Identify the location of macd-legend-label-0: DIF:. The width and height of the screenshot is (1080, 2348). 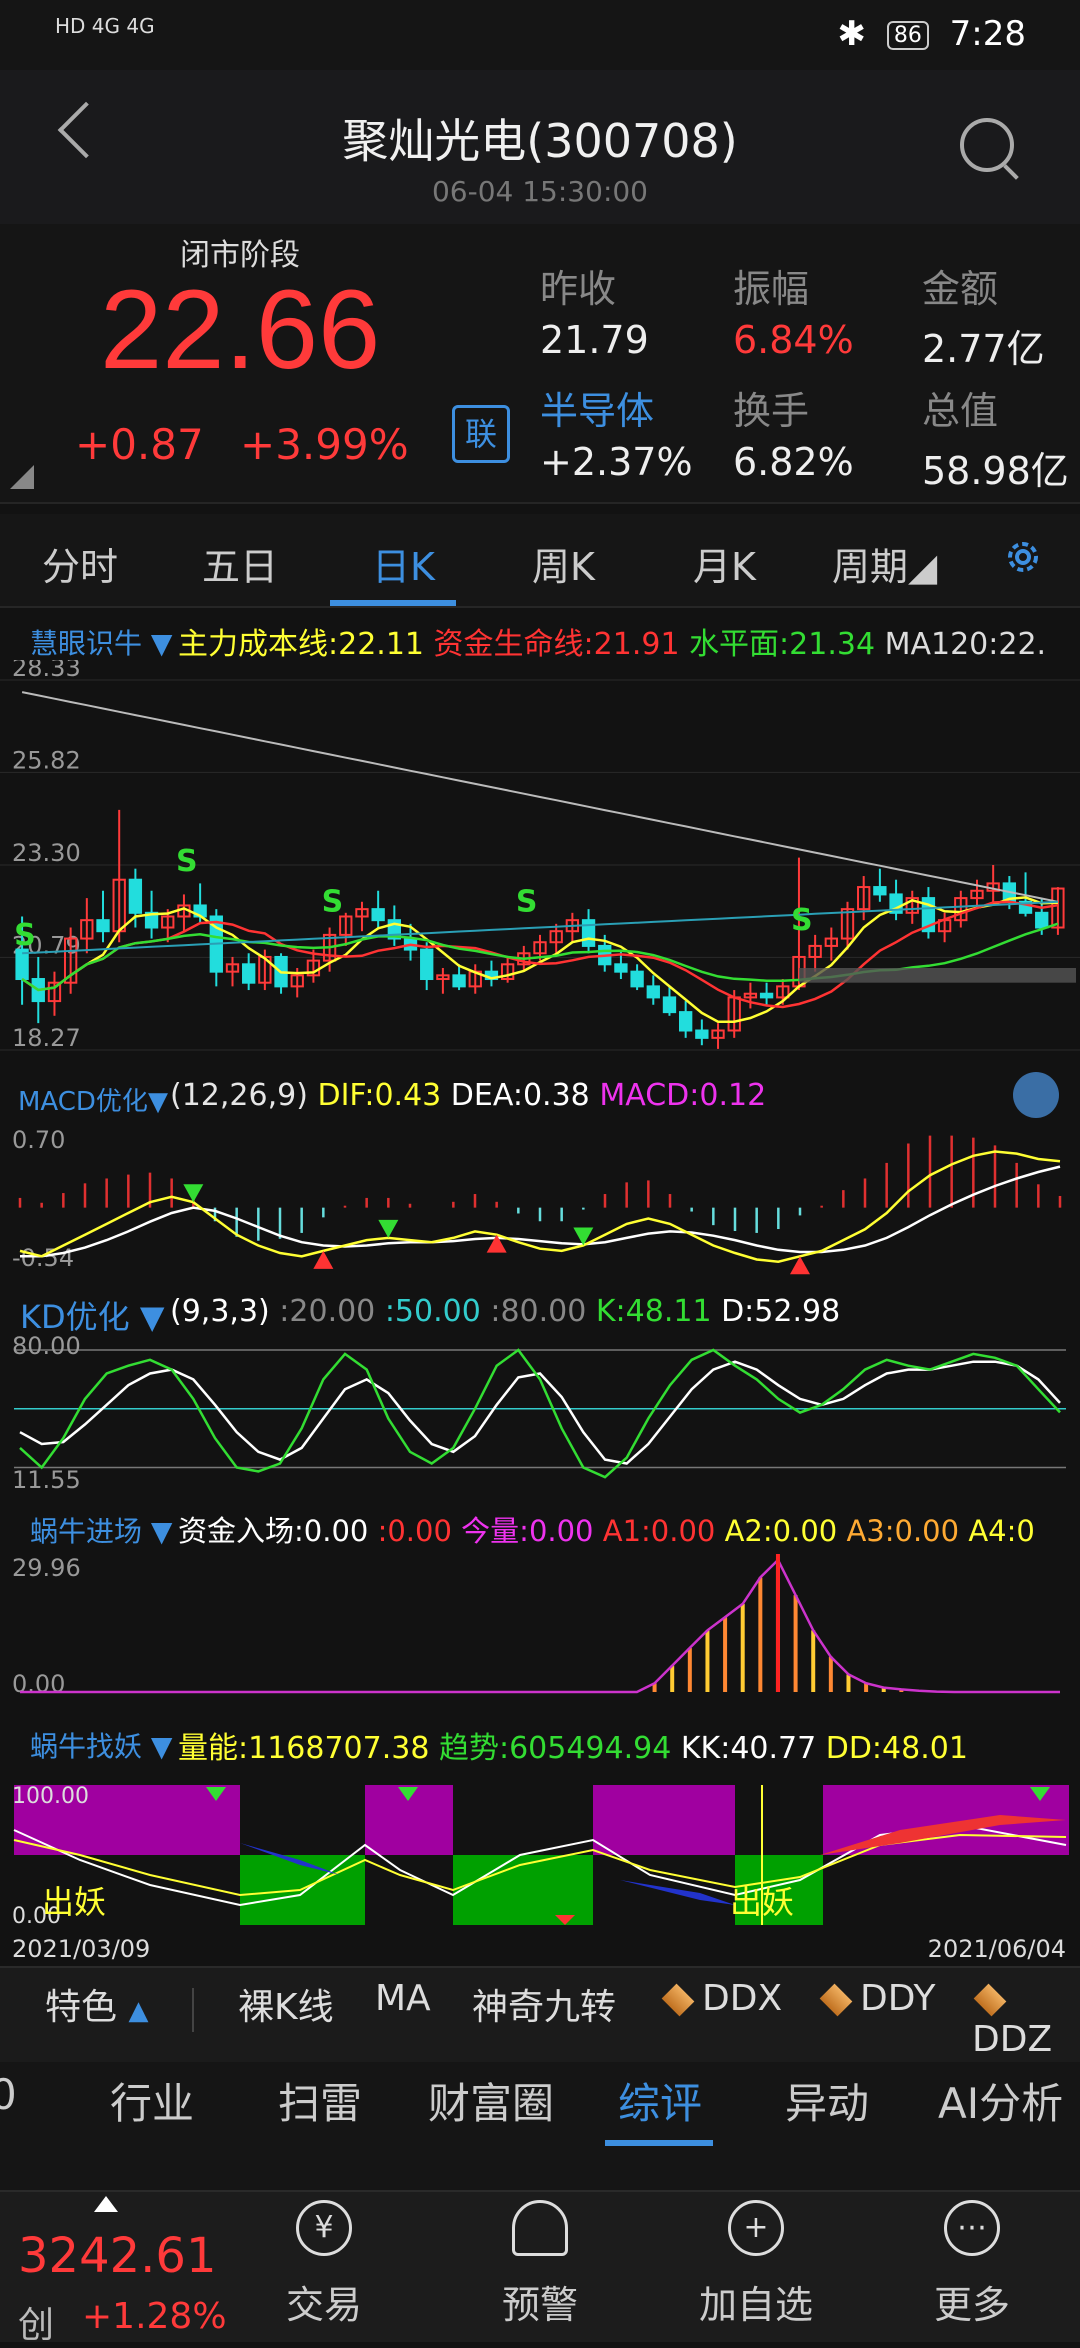
(346, 1095).